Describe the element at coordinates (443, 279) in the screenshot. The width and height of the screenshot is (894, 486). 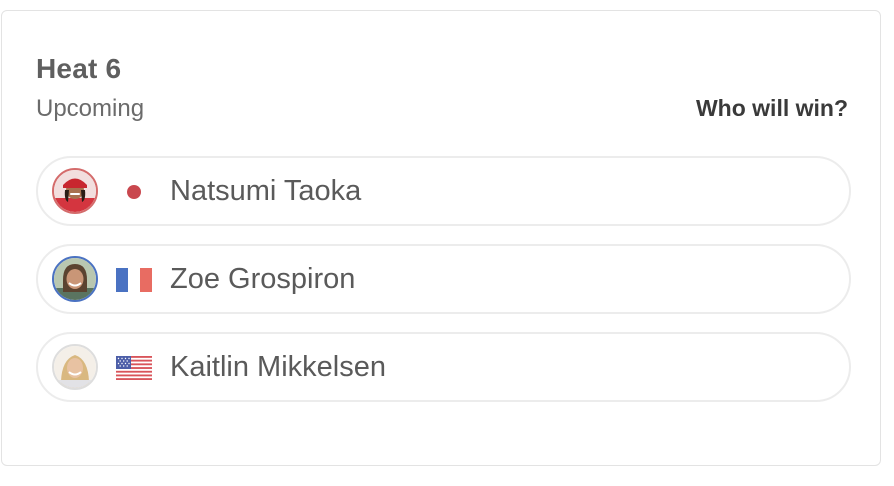
I see `competitor-row: Zoe Grospiron` at that location.